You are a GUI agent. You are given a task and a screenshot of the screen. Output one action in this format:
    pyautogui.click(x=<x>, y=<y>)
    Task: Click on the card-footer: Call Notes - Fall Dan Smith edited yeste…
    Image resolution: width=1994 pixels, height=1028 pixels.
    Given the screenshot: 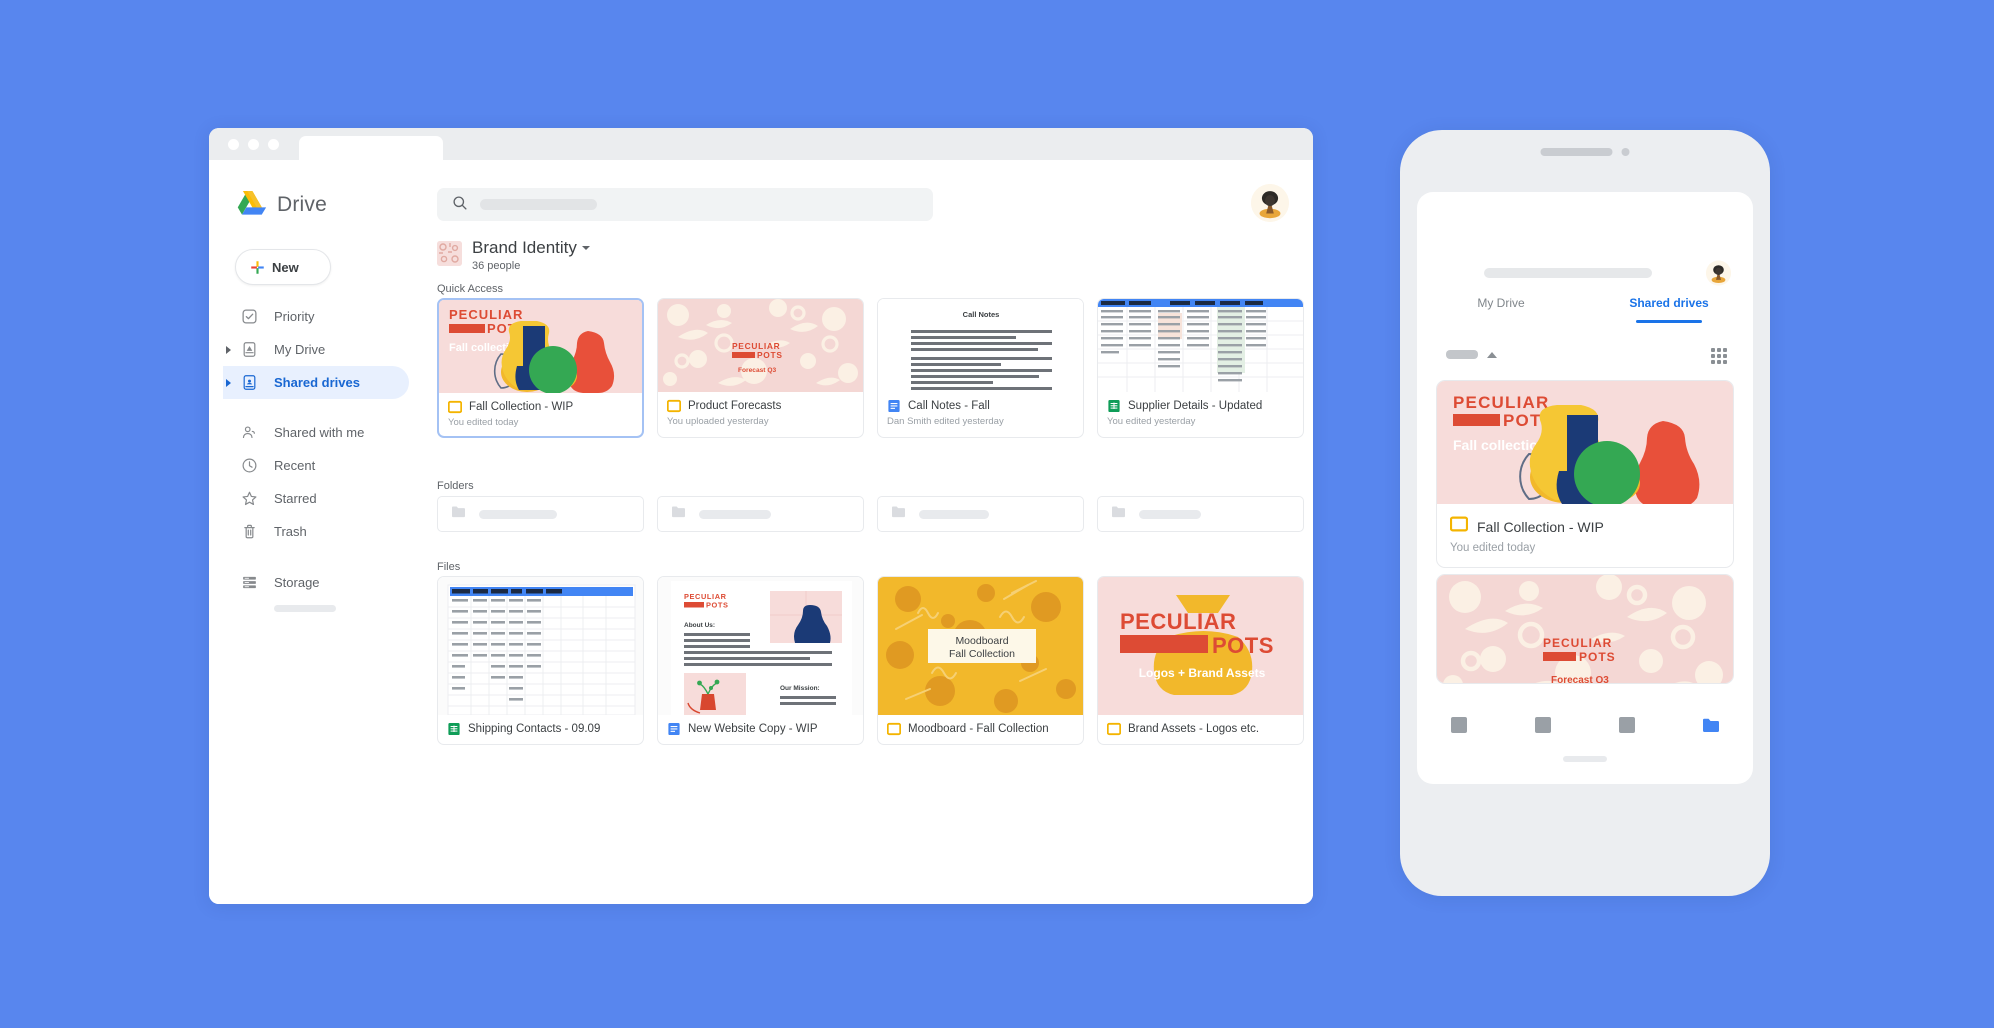 What is the action you would take?
    pyautogui.click(x=980, y=413)
    